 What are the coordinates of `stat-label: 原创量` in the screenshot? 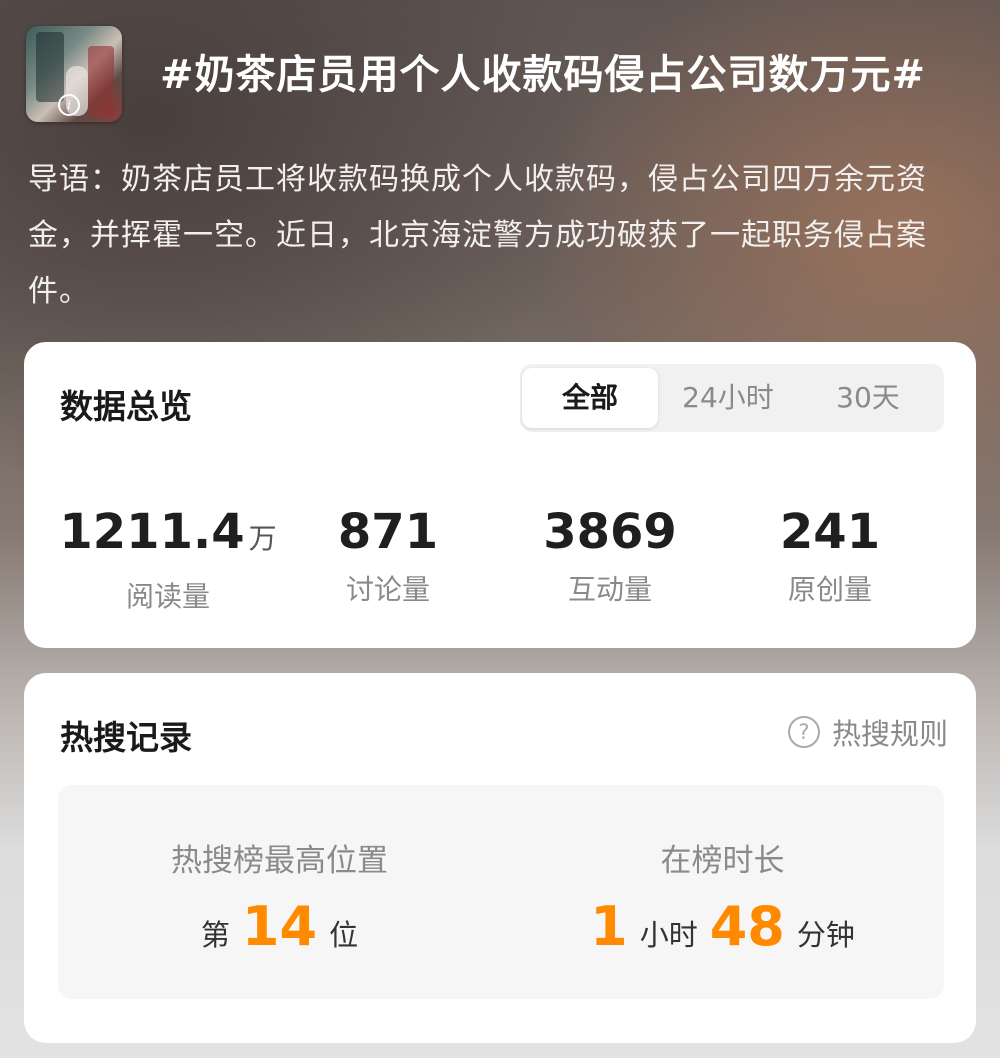 It's located at (829, 589).